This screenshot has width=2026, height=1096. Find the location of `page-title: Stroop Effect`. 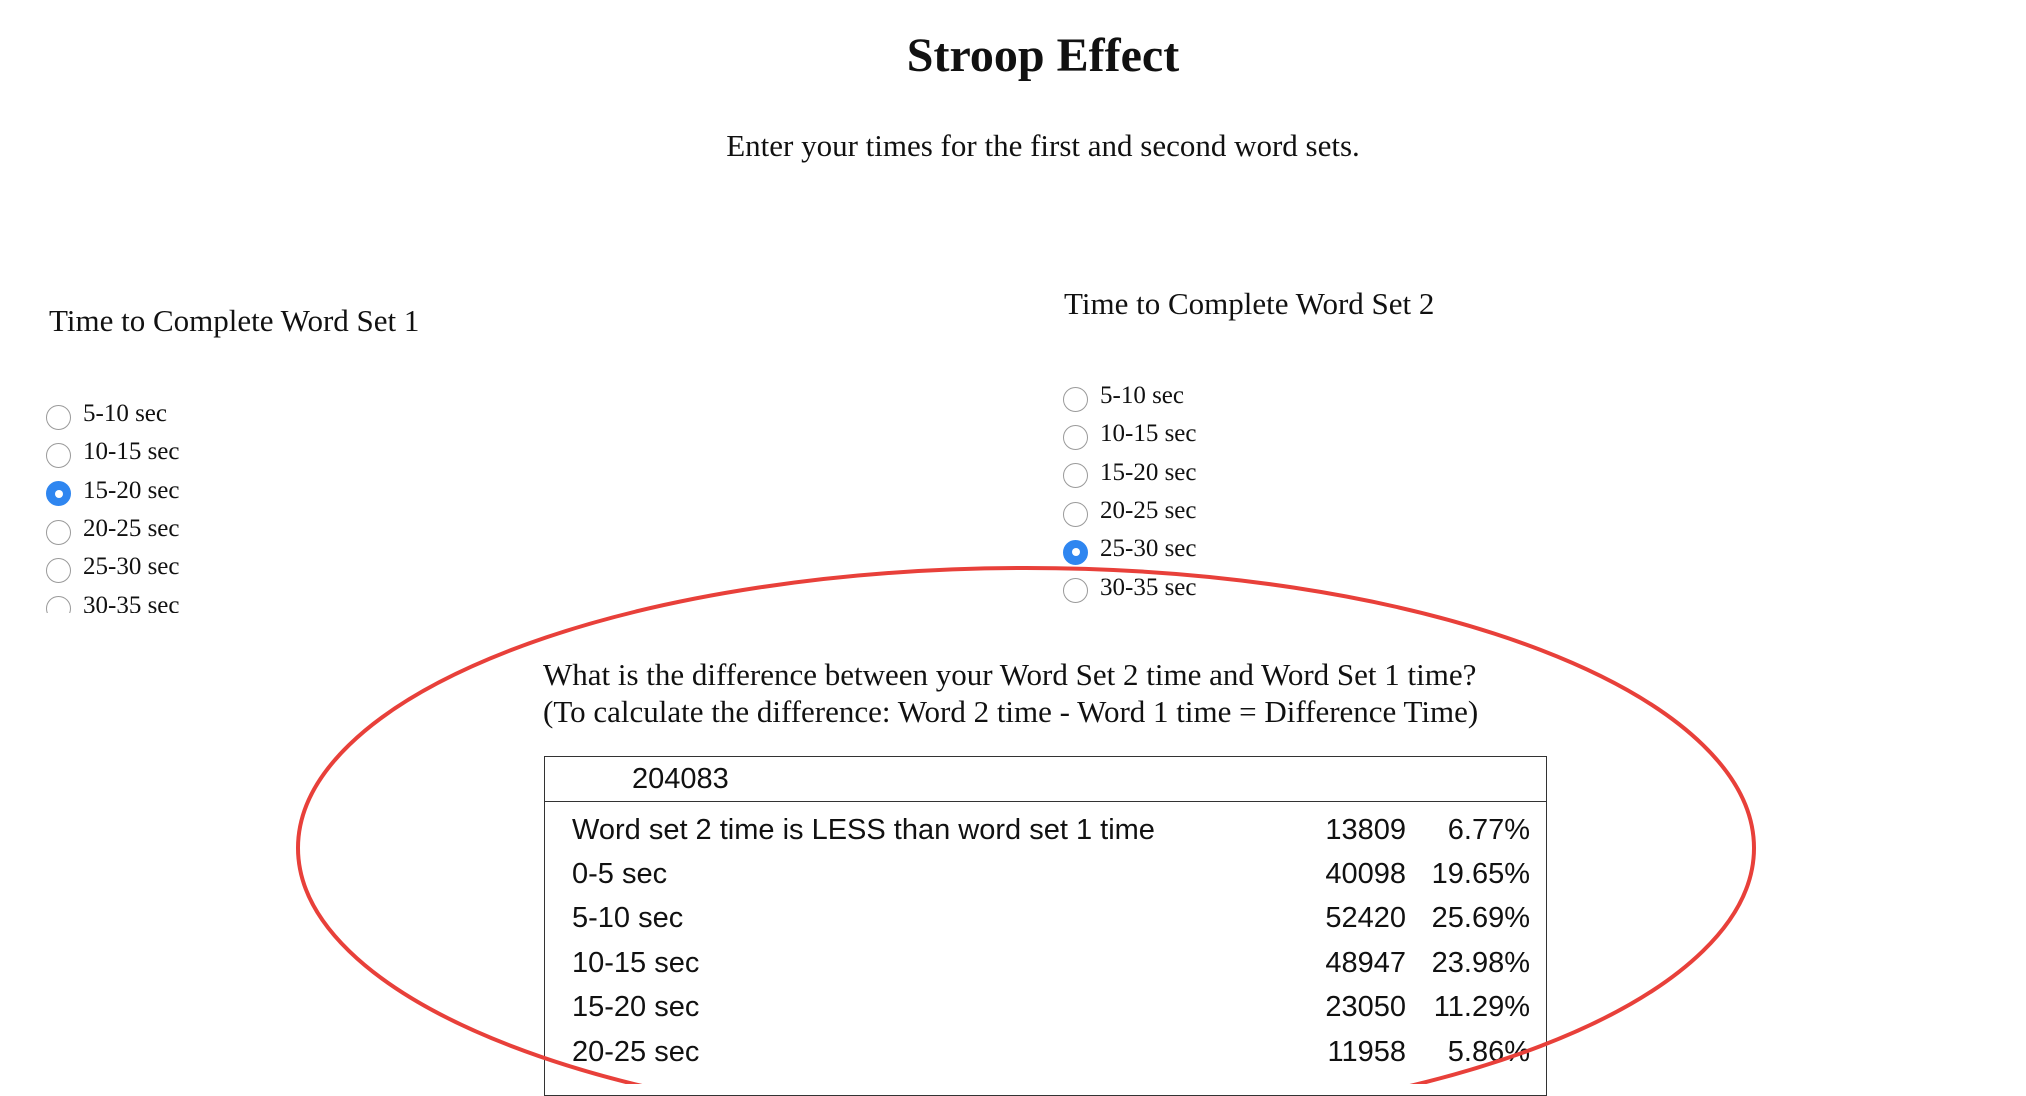

page-title: Stroop Effect is located at coordinates (1043, 55).